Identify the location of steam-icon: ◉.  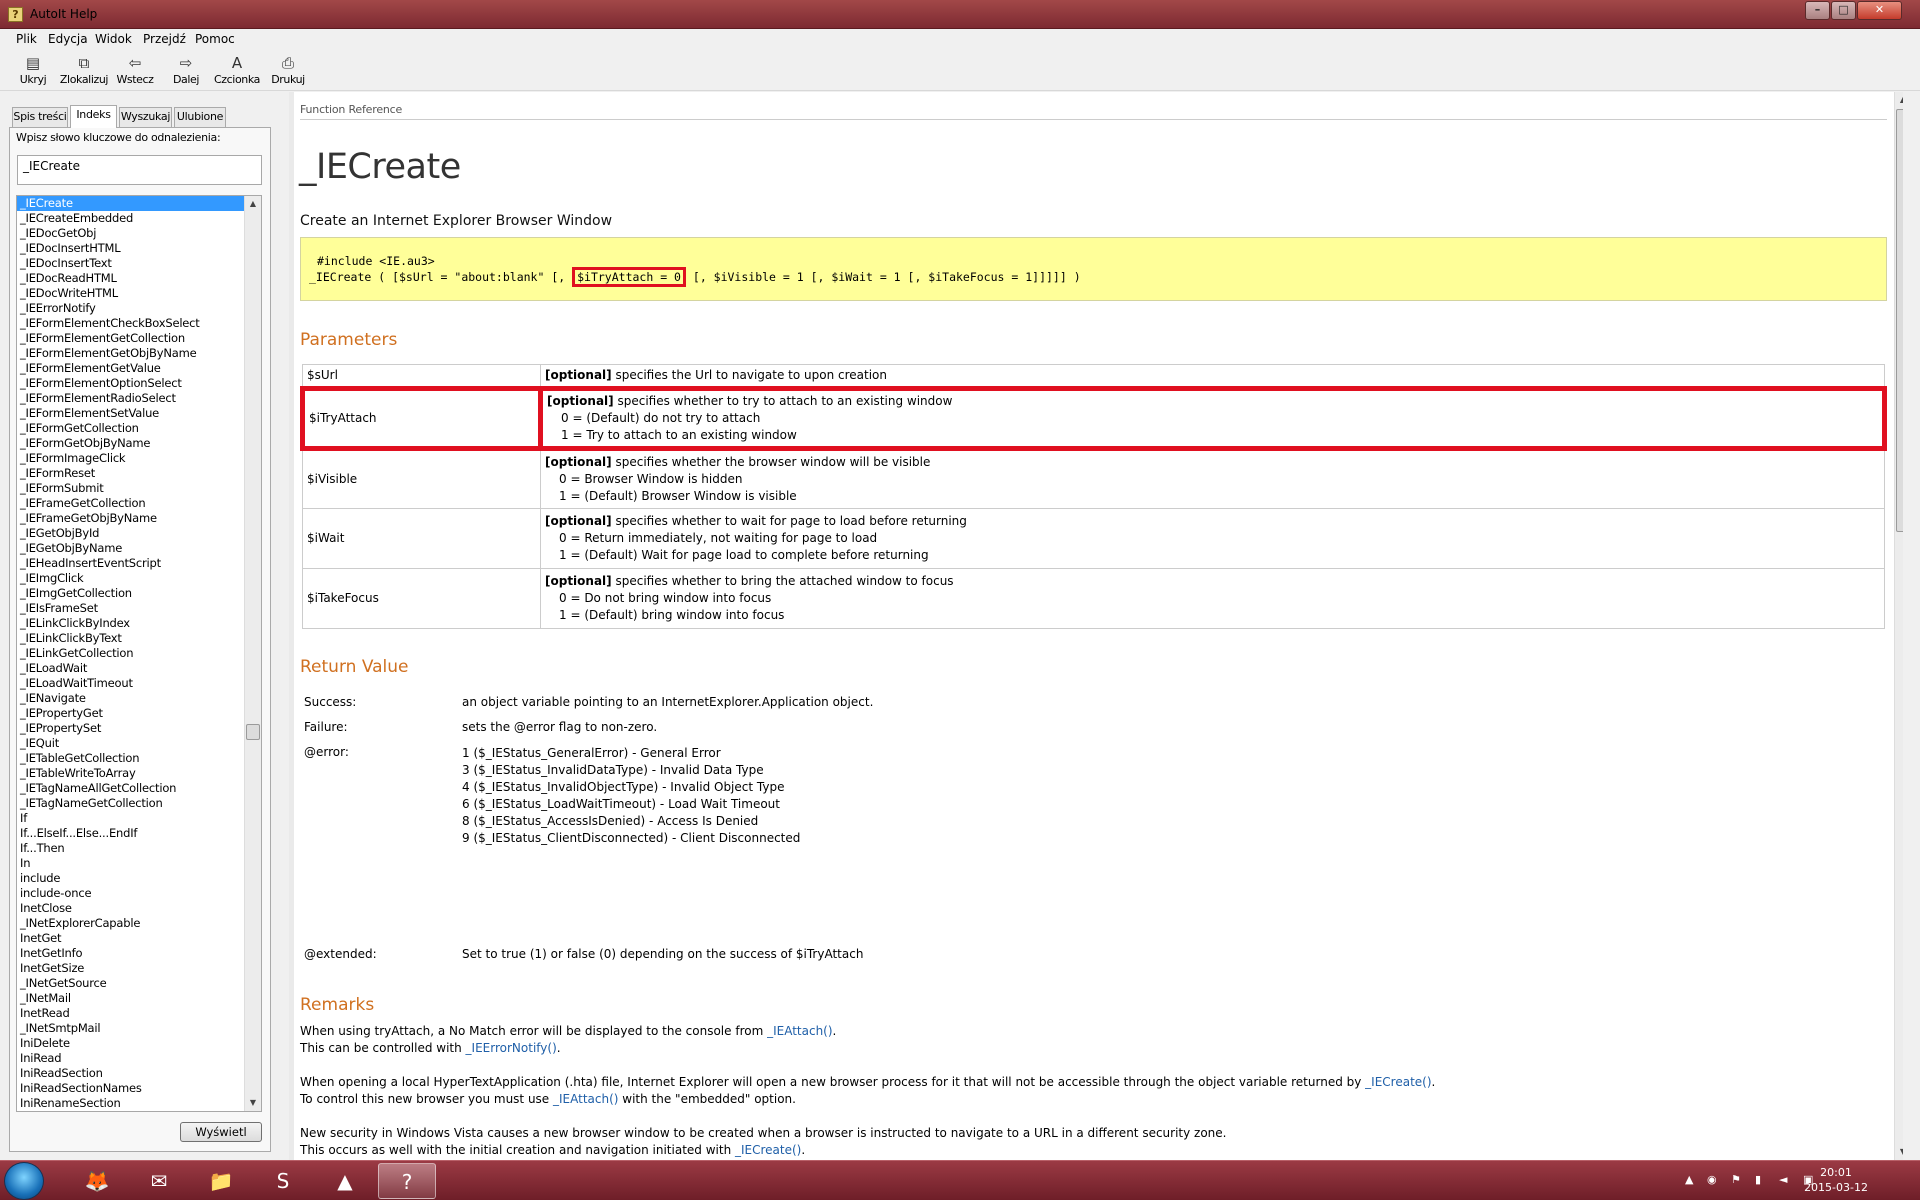
(1712, 1179).